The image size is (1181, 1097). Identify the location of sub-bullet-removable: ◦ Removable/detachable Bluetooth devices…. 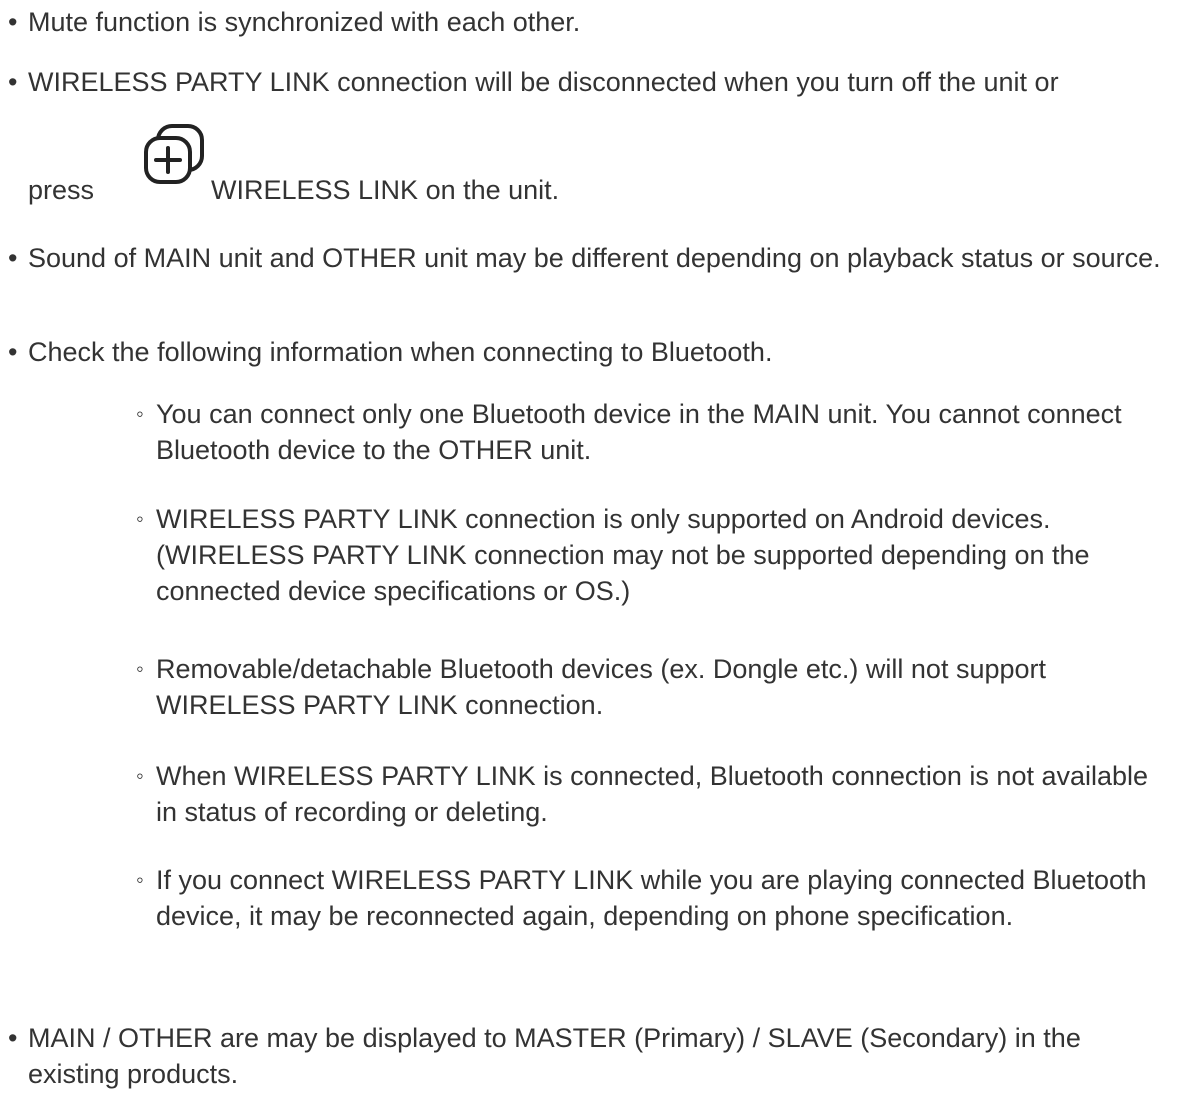
(656, 687).